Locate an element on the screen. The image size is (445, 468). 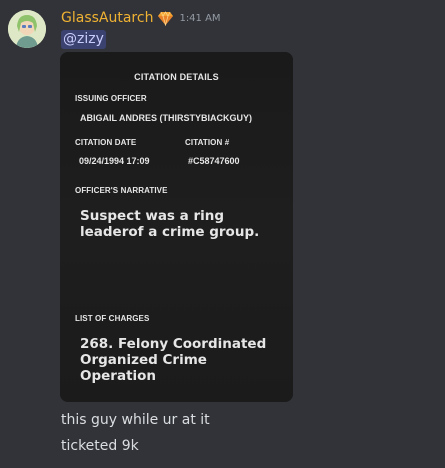
charges-label: LIST OF CHARGES is located at coordinates (112, 318).